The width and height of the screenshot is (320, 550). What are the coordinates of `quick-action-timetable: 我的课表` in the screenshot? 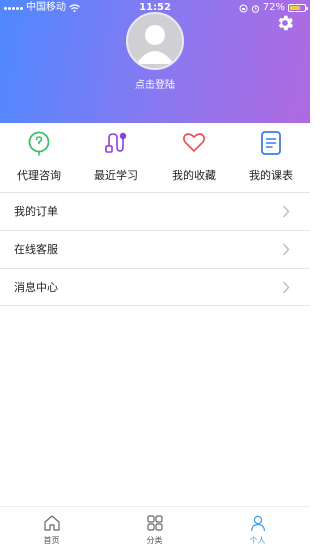 It's located at (271, 157).